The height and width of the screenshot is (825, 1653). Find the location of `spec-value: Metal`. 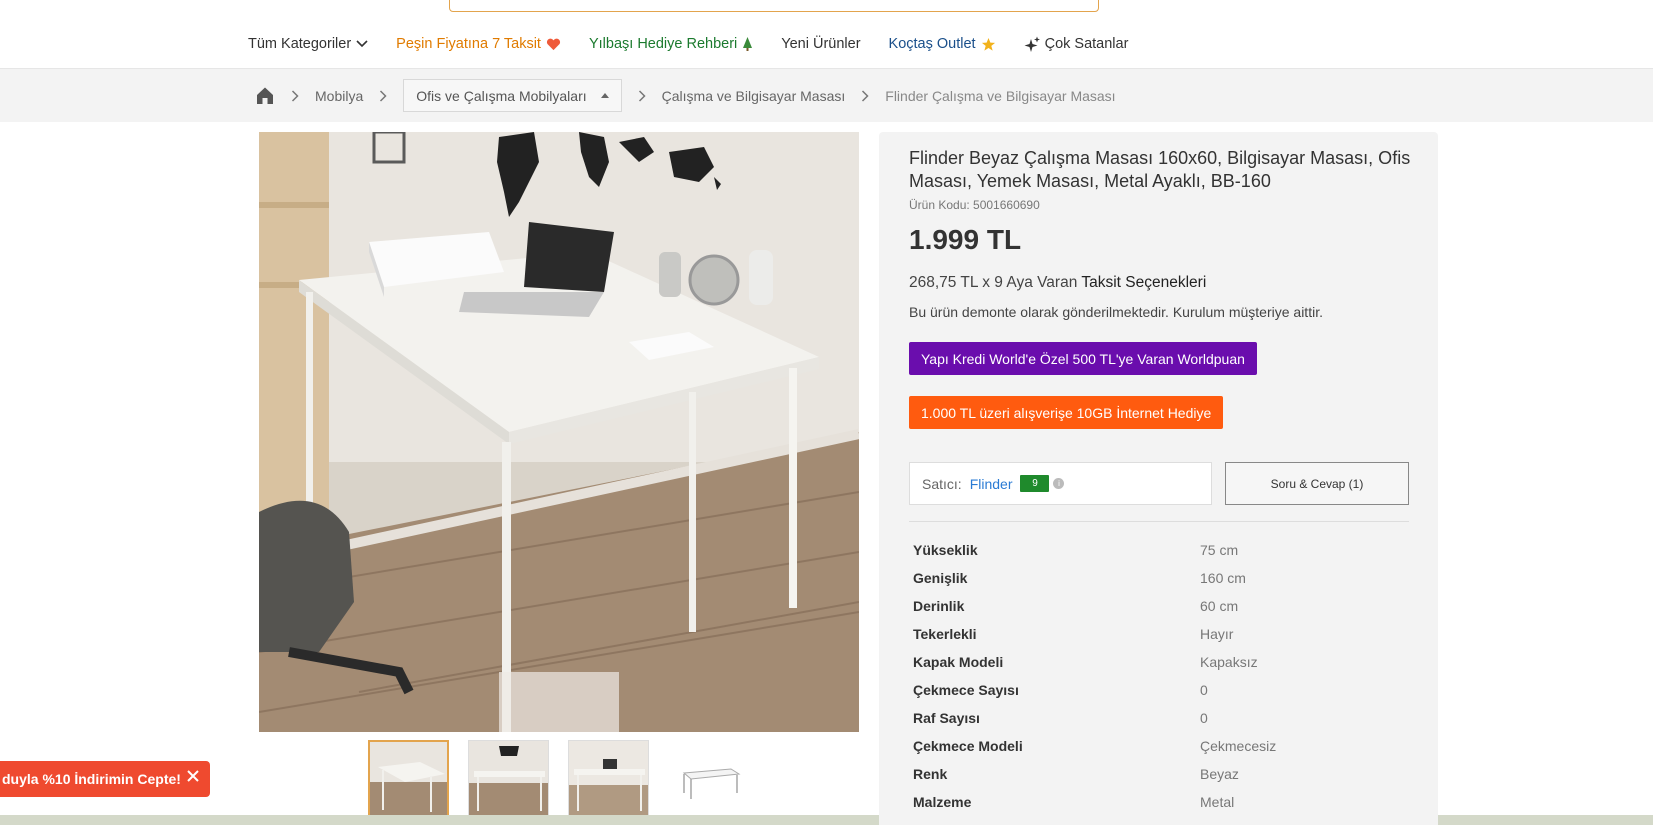

spec-value: Metal is located at coordinates (1217, 802).